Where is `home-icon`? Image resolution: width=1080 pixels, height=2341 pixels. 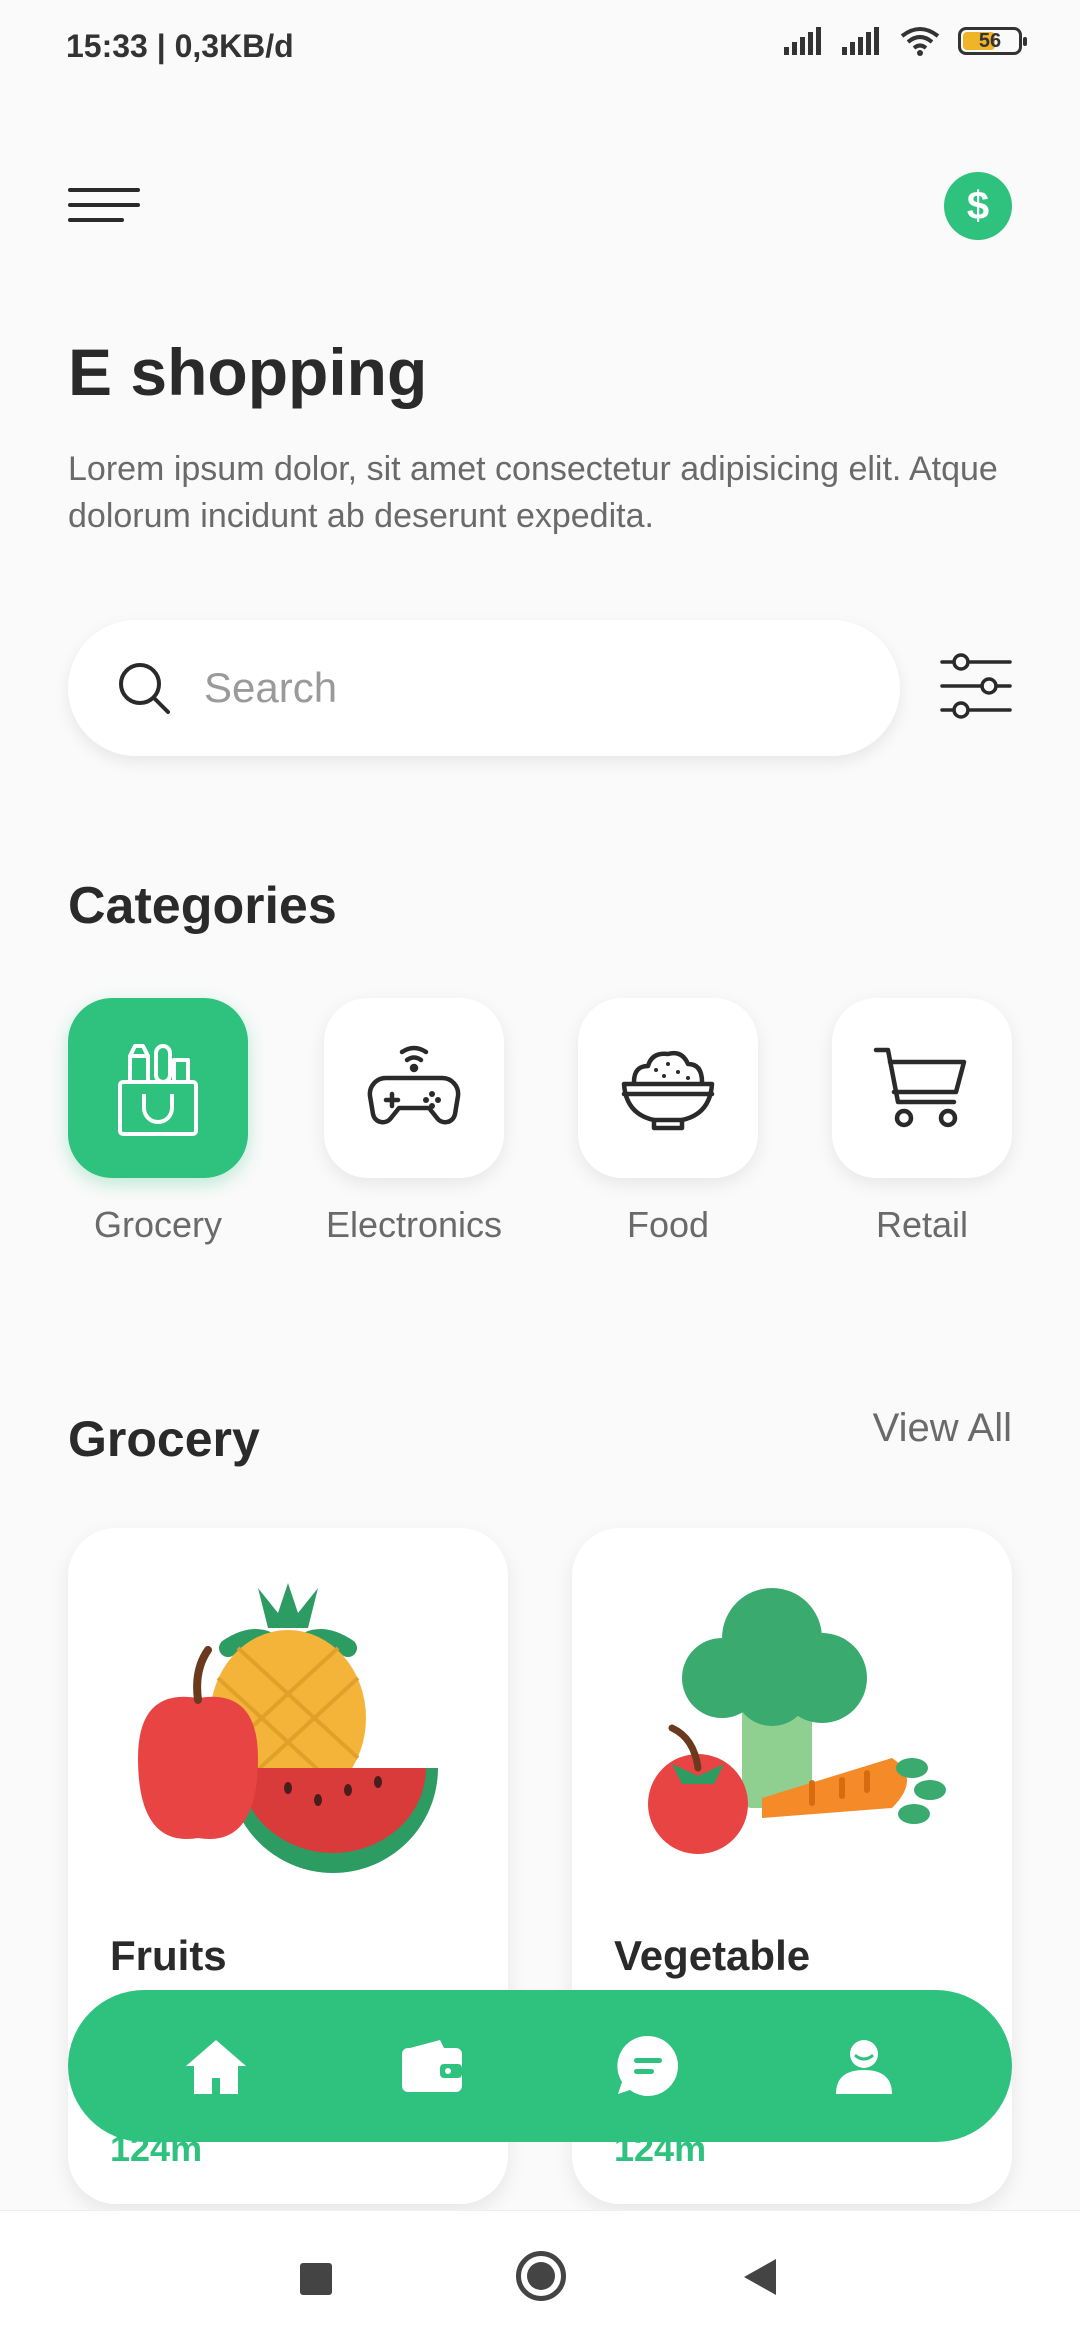 home-icon is located at coordinates (216, 2067).